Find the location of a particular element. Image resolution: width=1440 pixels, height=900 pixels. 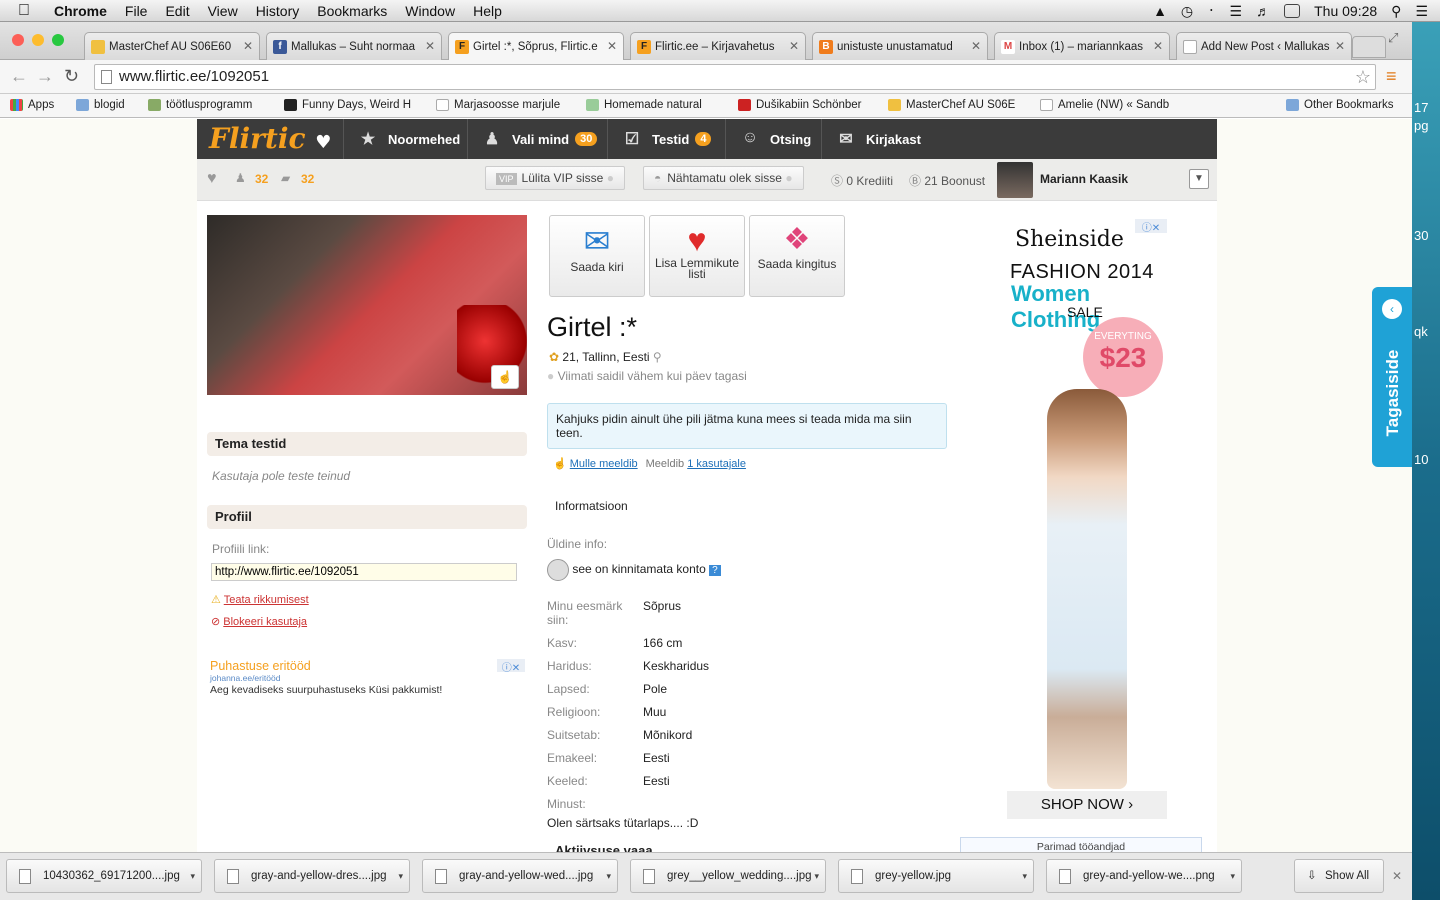

tab-kirjavahetus: F Flirtic.ee – Kirjavahetus ✕ is located at coordinates (718, 46).